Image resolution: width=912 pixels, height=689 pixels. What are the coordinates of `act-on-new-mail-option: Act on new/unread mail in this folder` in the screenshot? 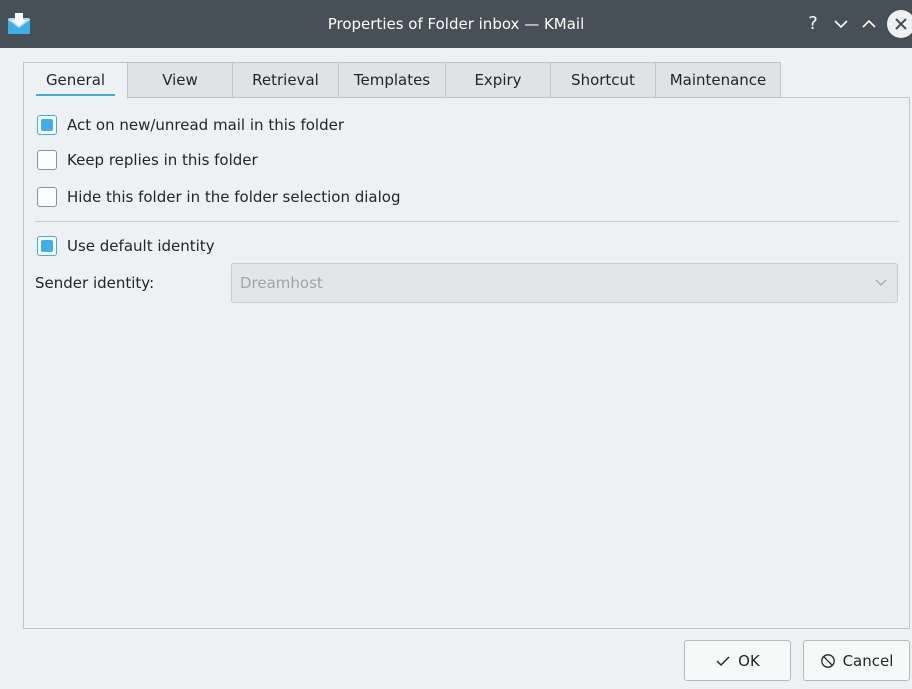 It's located at (190, 125).